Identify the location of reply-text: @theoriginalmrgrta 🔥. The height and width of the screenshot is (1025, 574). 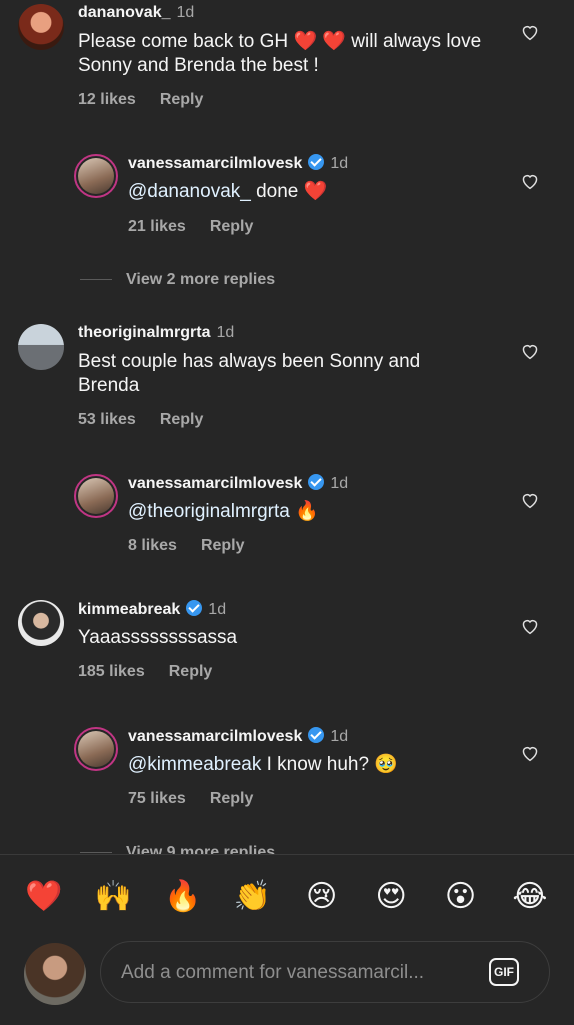
(223, 511).